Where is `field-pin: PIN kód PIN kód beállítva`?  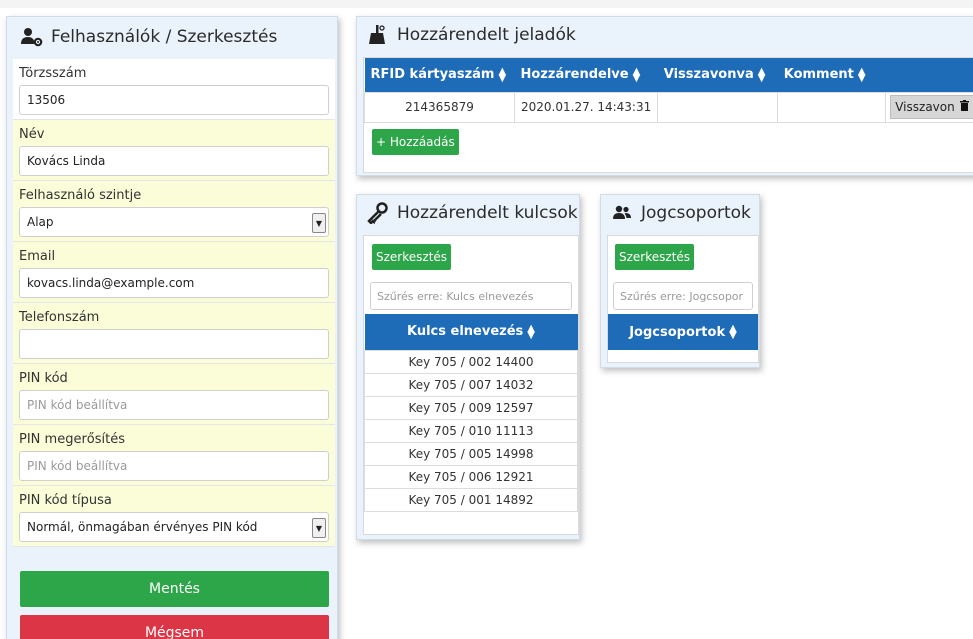
field-pin: PIN kód PIN kód beállítva is located at coordinates (174, 394).